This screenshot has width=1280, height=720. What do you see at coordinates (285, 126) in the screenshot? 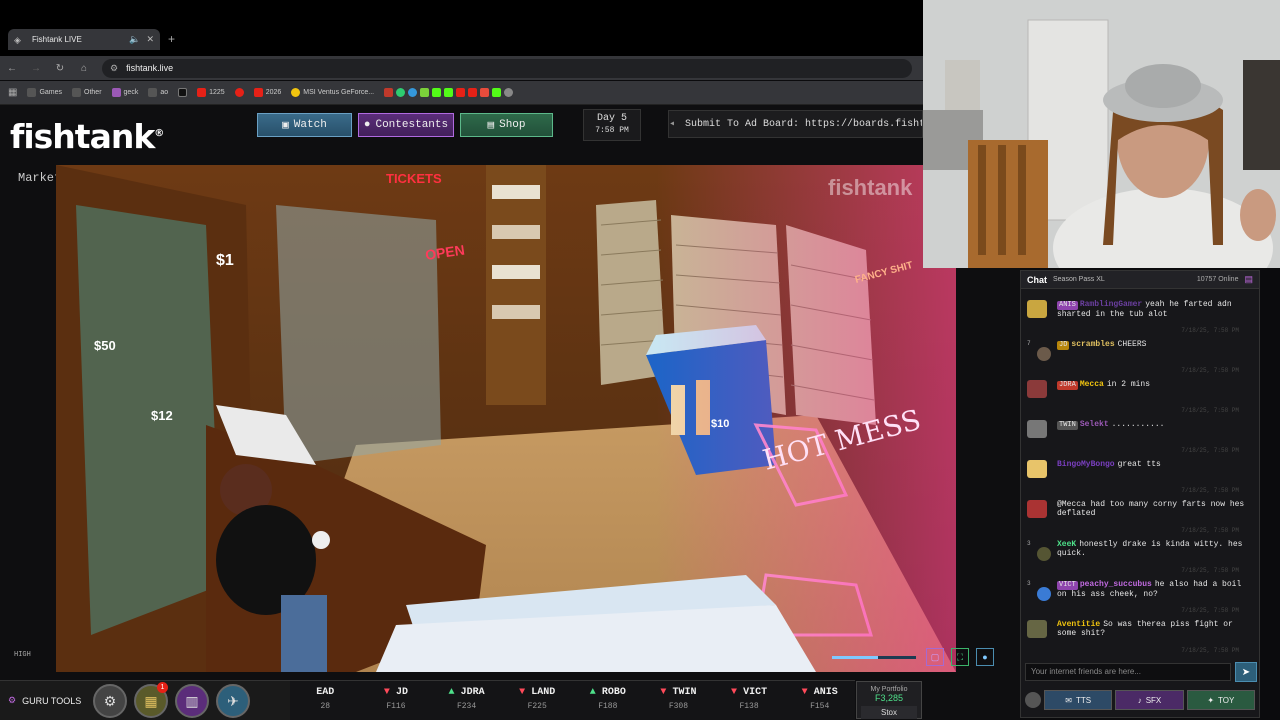
I see `tv-icon: ▣` at bounding box center [285, 126].